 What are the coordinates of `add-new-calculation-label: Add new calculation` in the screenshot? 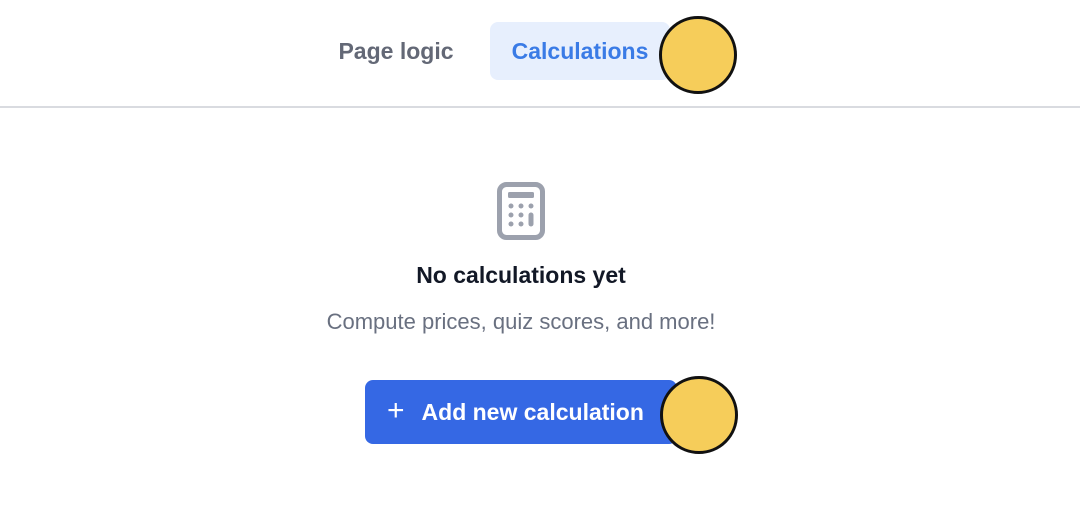 It's located at (532, 411).